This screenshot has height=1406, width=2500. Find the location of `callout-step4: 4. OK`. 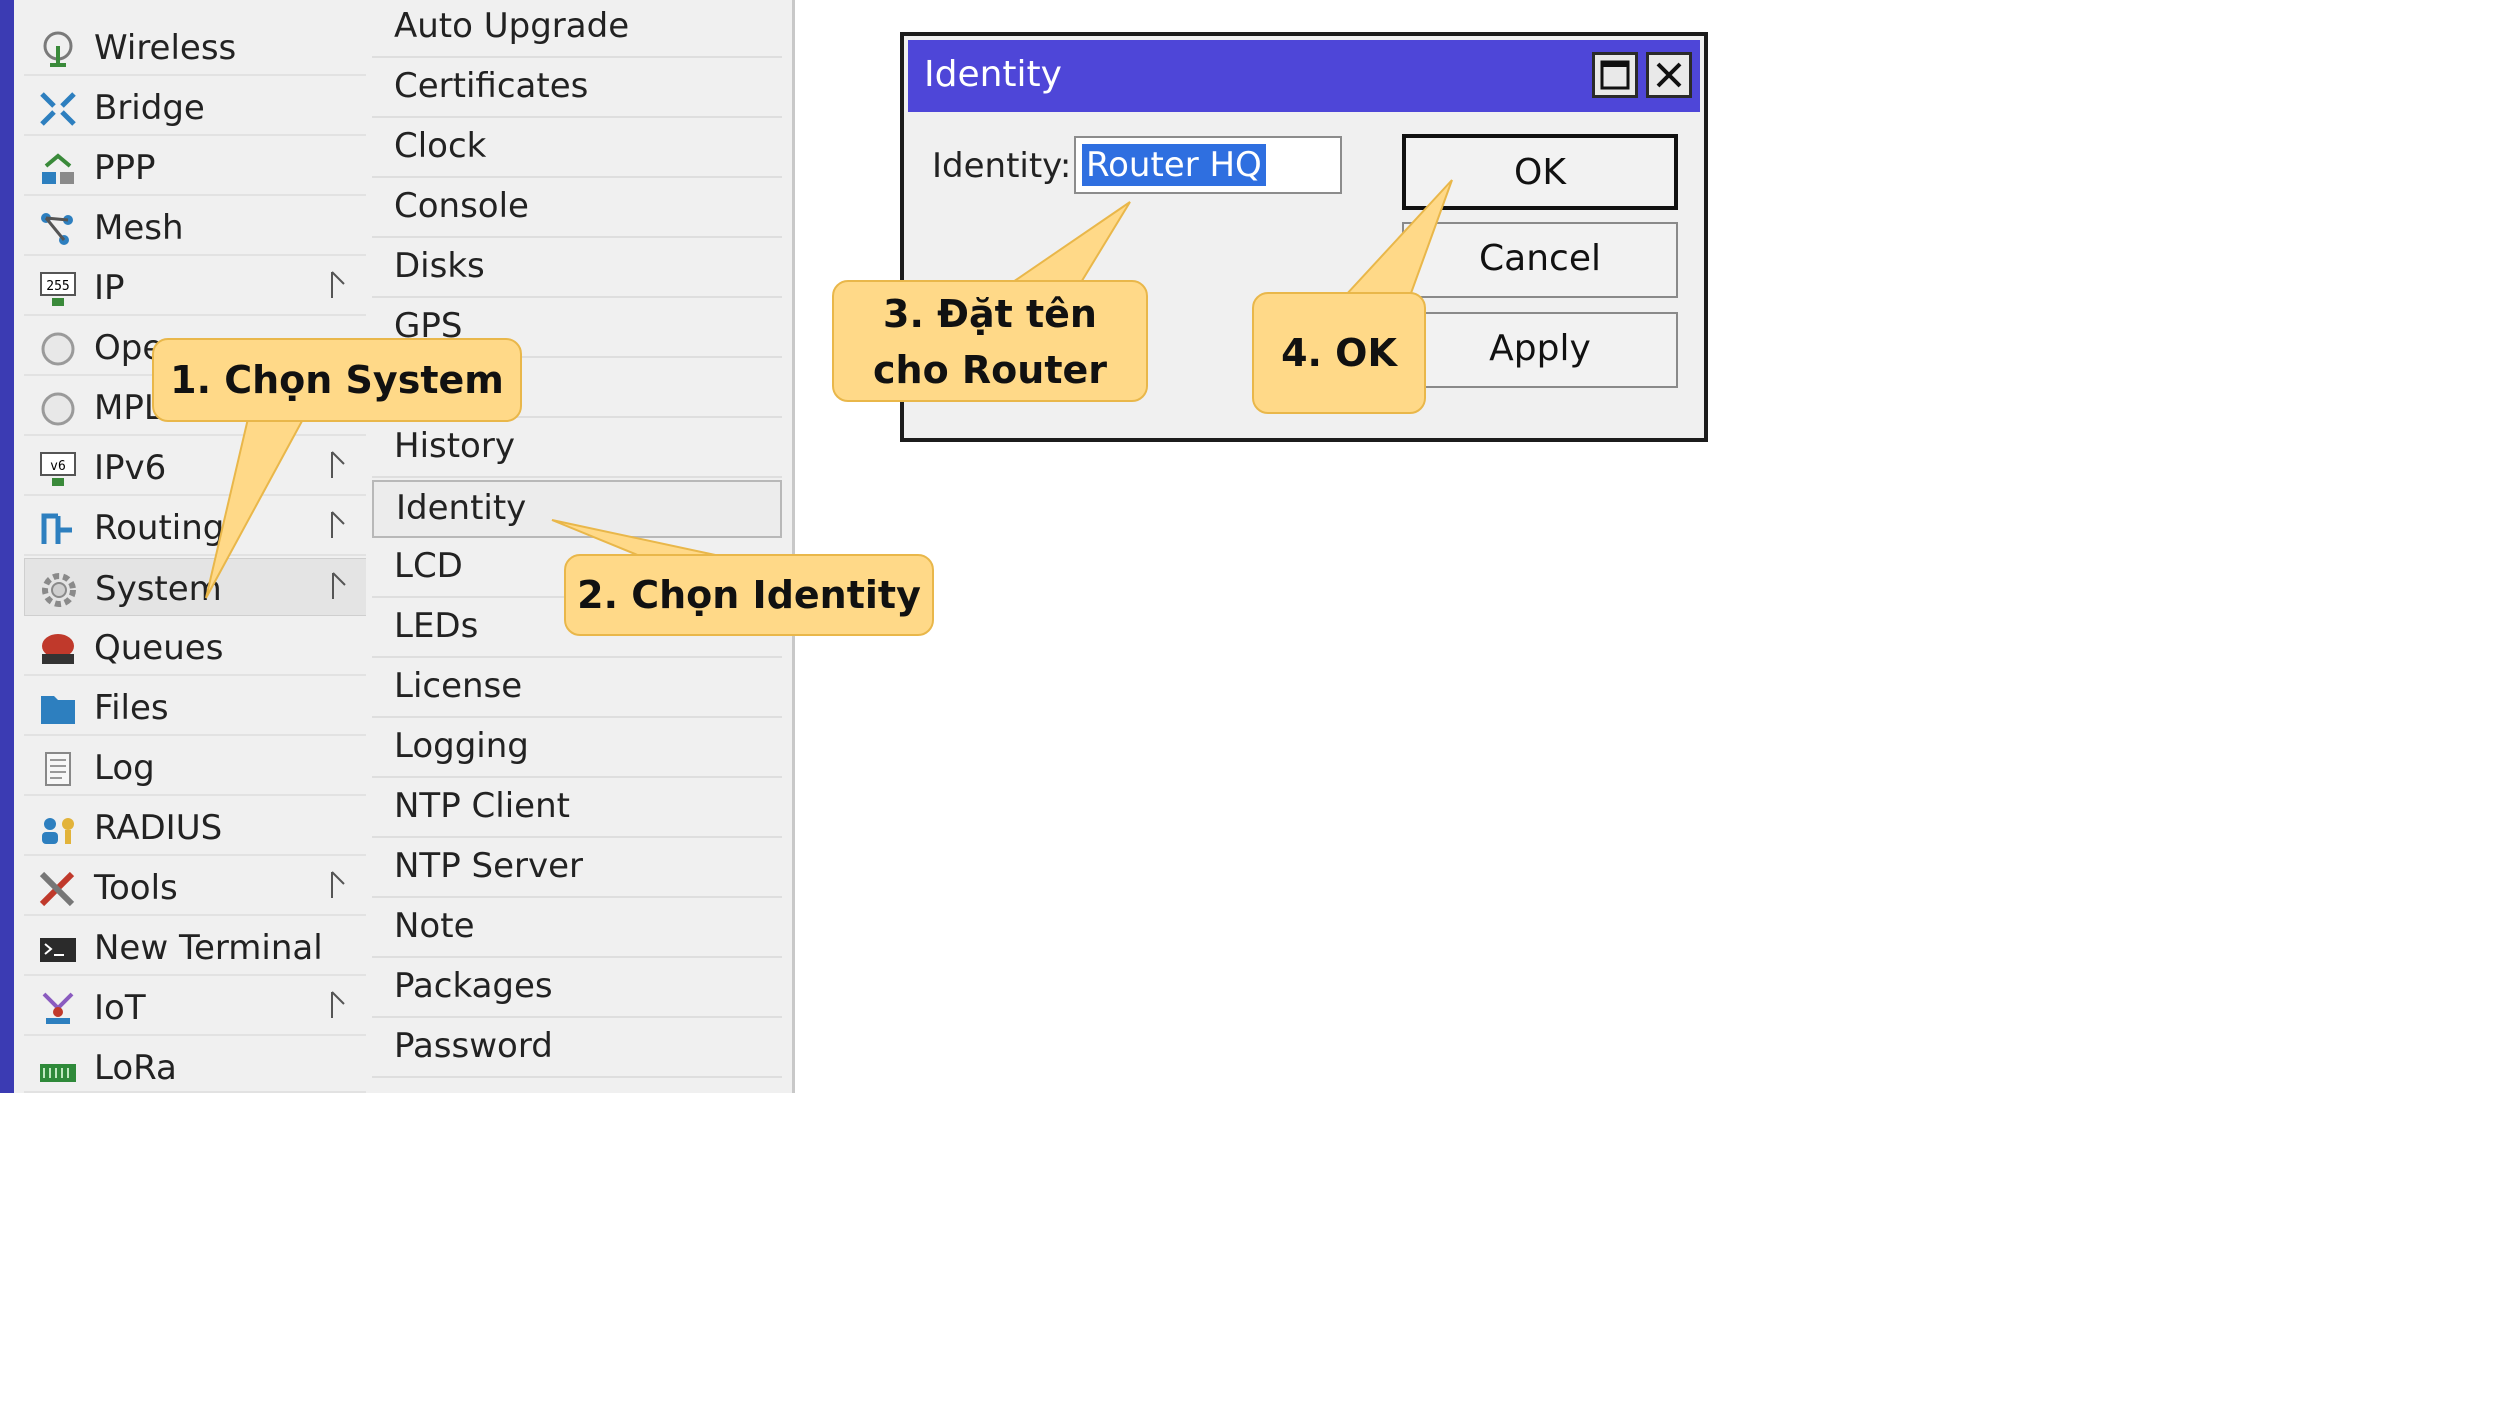

callout-step4: 4. OK is located at coordinates (1339, 353).